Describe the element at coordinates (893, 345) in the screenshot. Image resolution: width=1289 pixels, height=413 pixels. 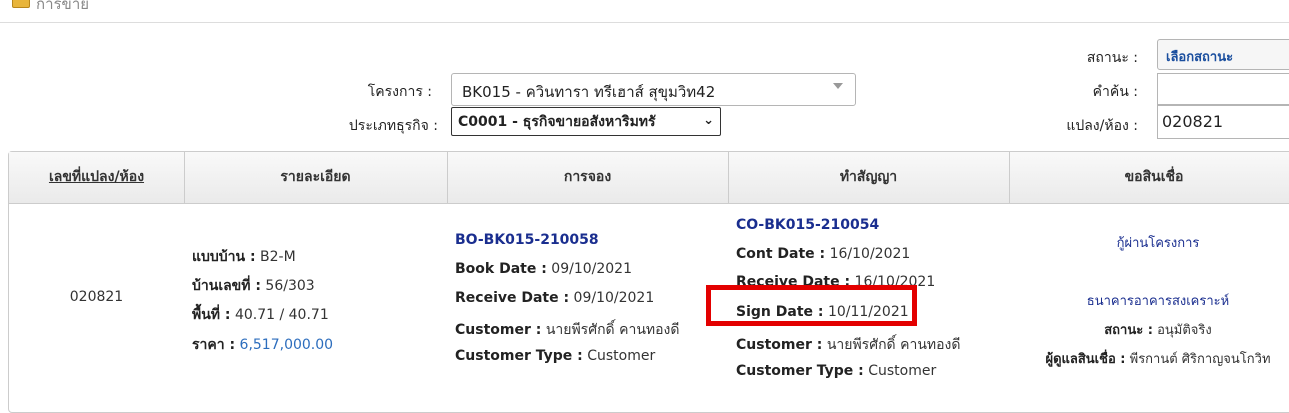
I see `contract-customer-value: นายพีรศักดิ์ คานทองดี` at that location.